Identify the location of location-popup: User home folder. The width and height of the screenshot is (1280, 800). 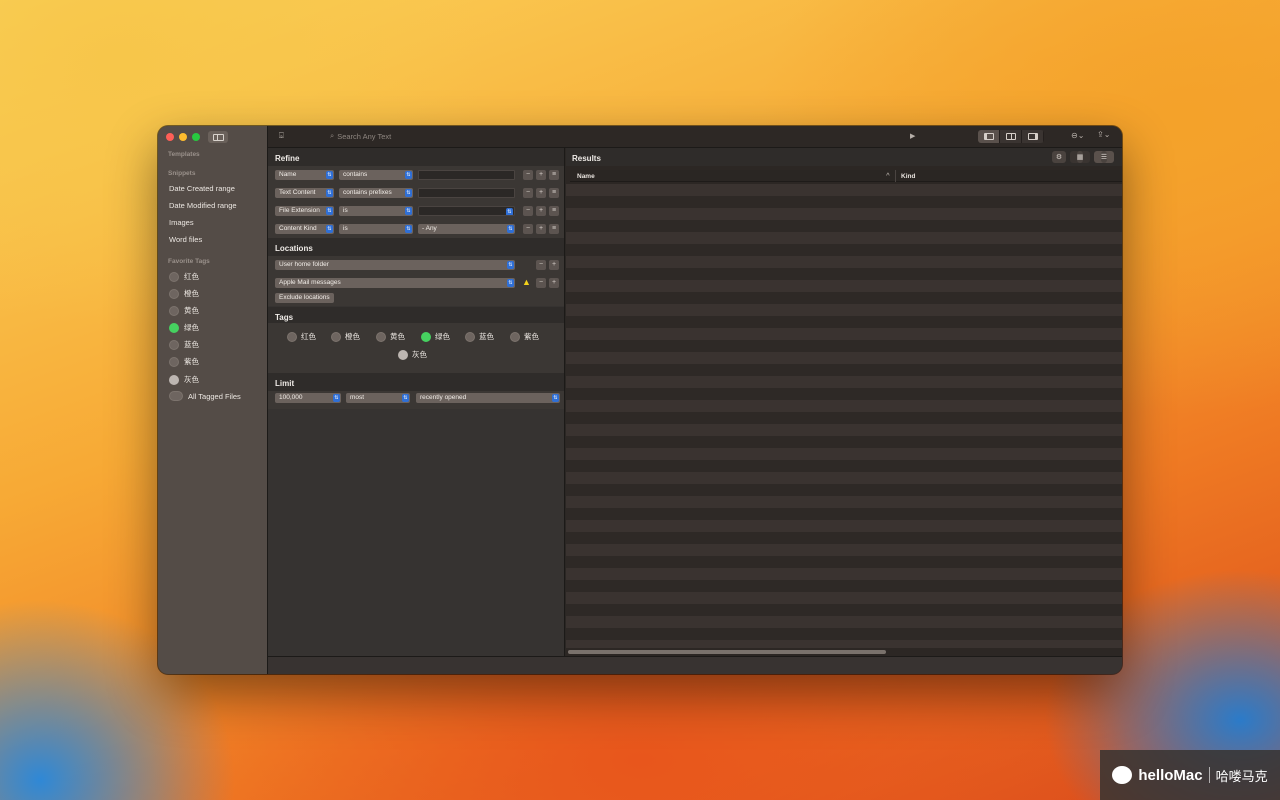
(395, 265).